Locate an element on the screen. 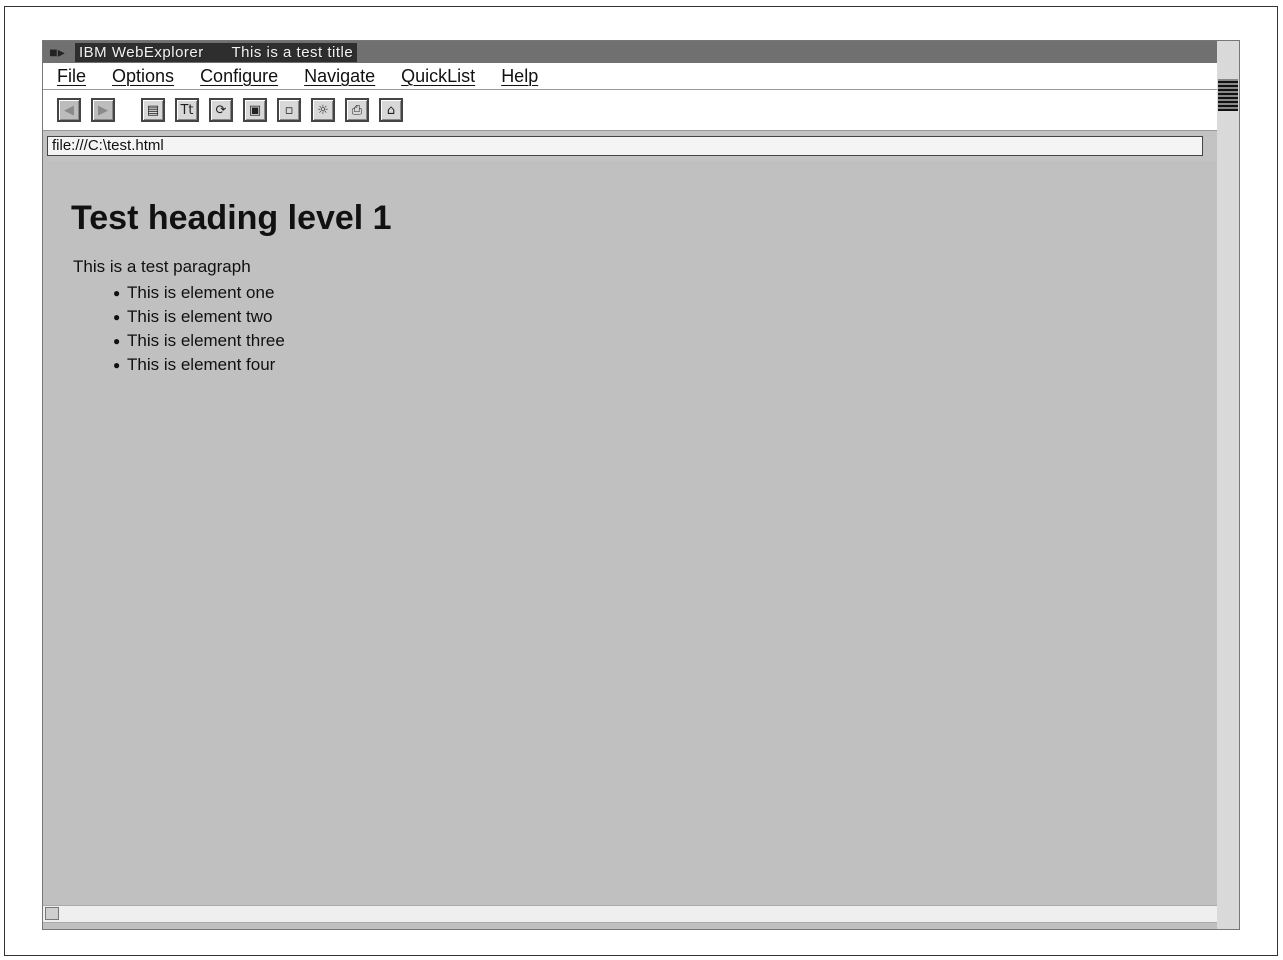 The image size is (1283, 960). forward-icon: ▶ is located at coordinates (103, 110).